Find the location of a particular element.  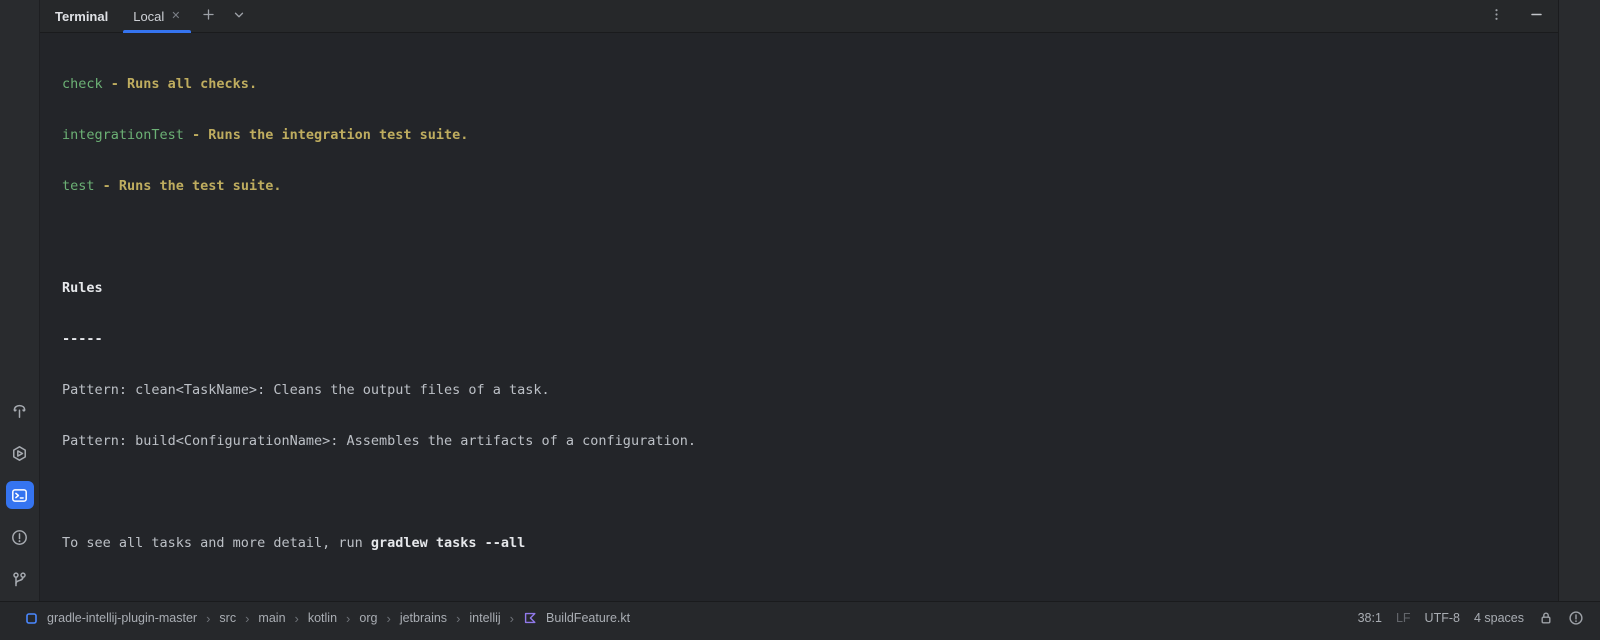

breadcrumb-item-kotlin: kotlin is located at coordinates (322, 618).